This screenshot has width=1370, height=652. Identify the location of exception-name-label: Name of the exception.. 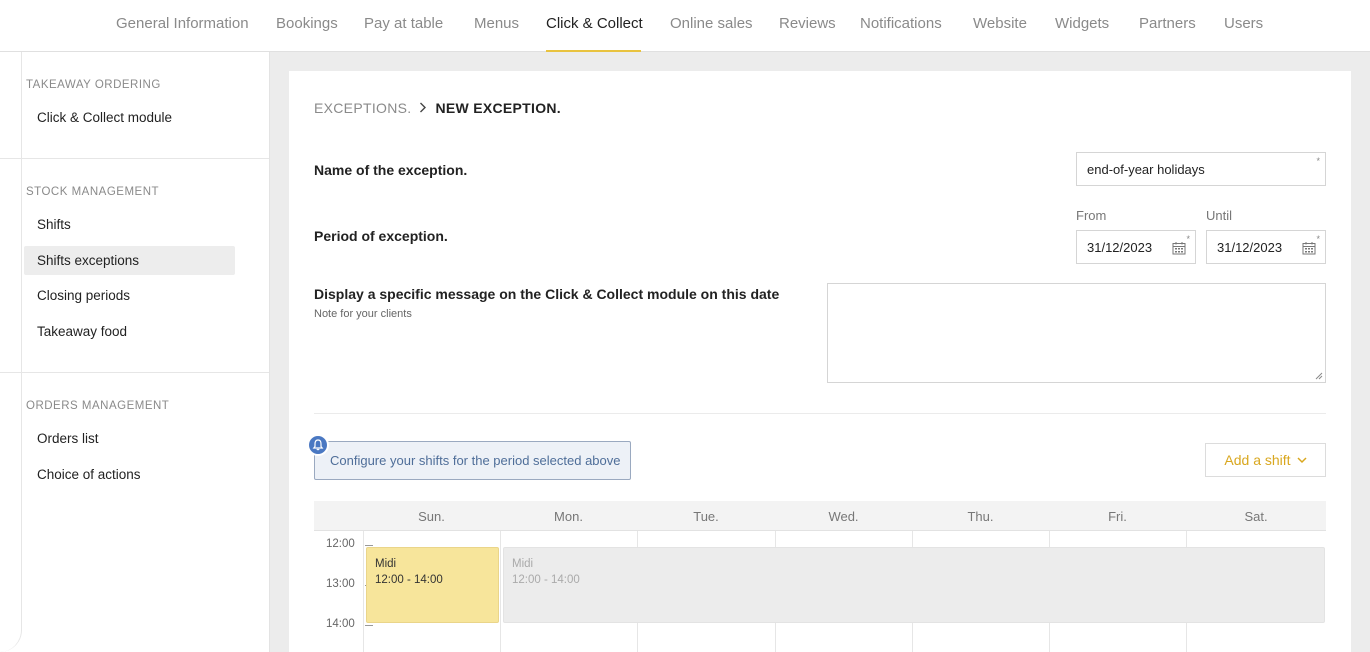
(391, 170).